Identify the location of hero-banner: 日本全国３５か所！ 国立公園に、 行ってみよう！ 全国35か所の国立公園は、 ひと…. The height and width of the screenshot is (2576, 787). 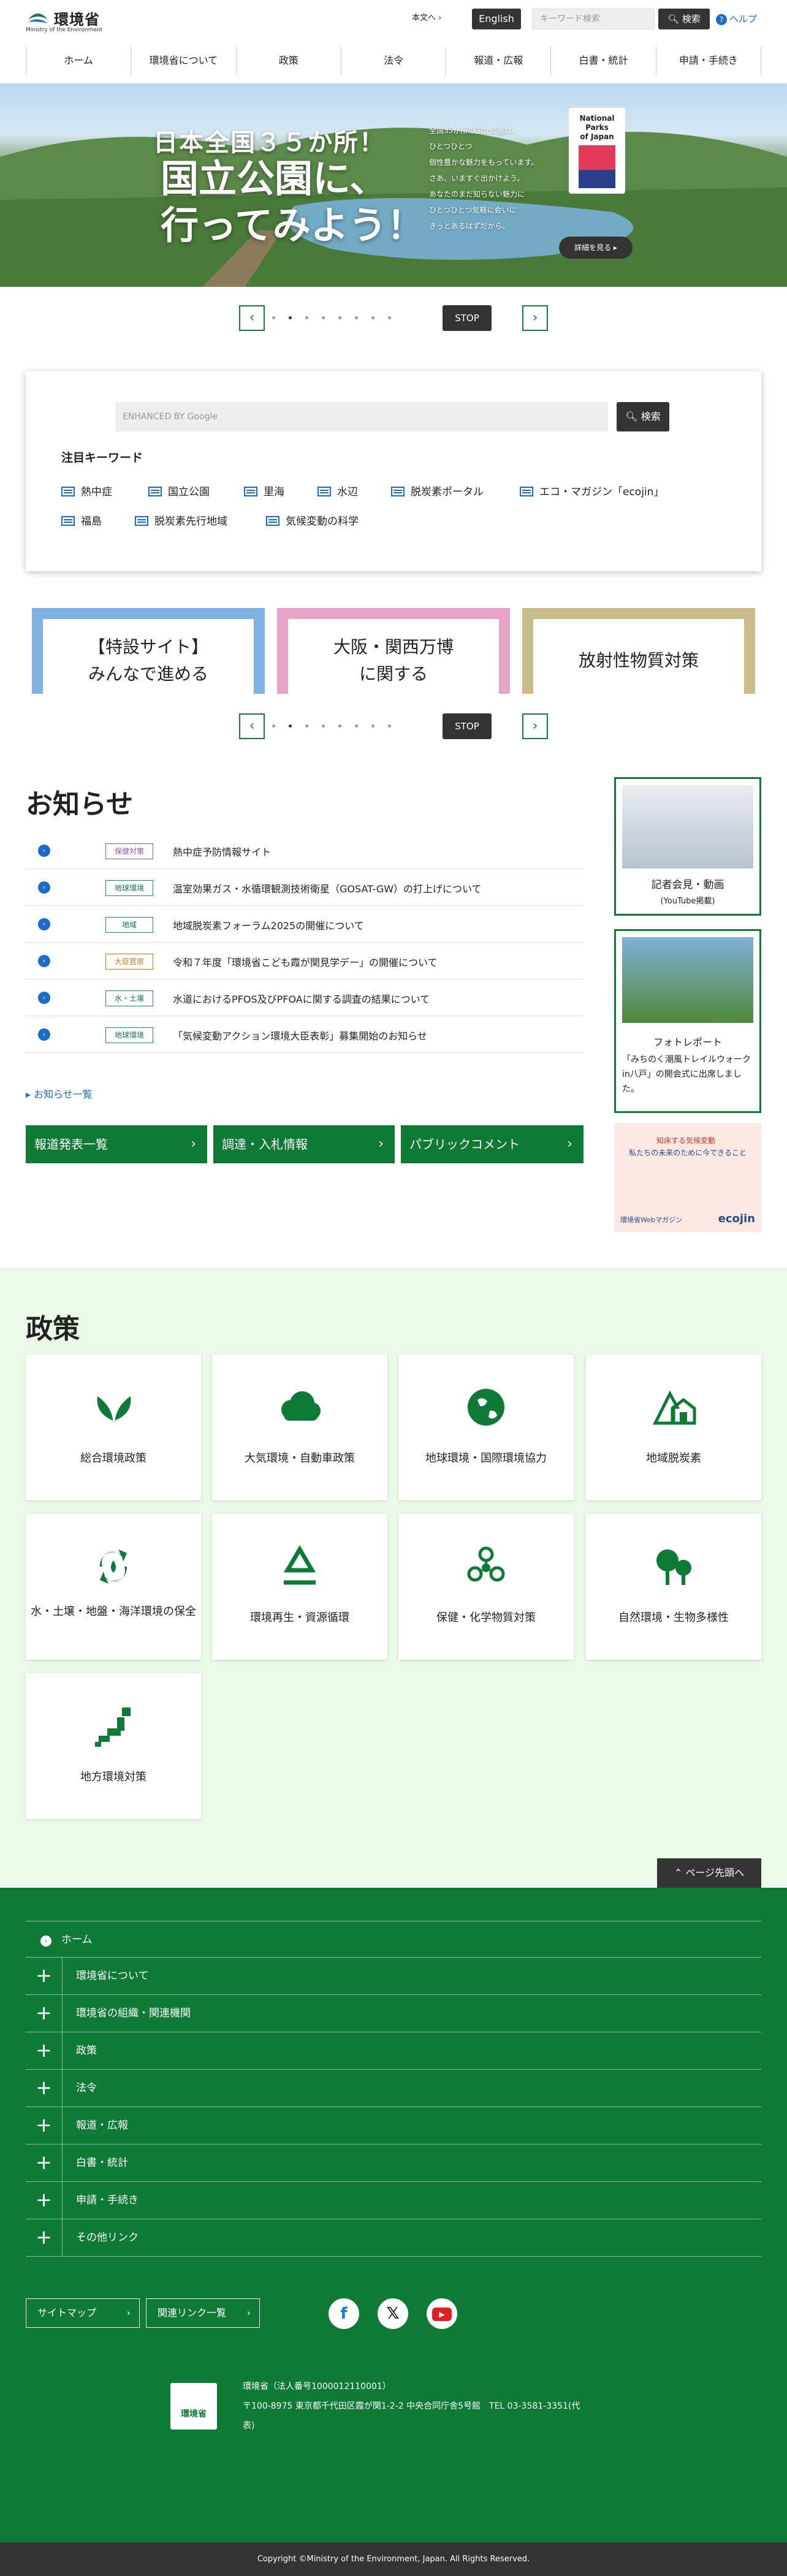
(393, 185).